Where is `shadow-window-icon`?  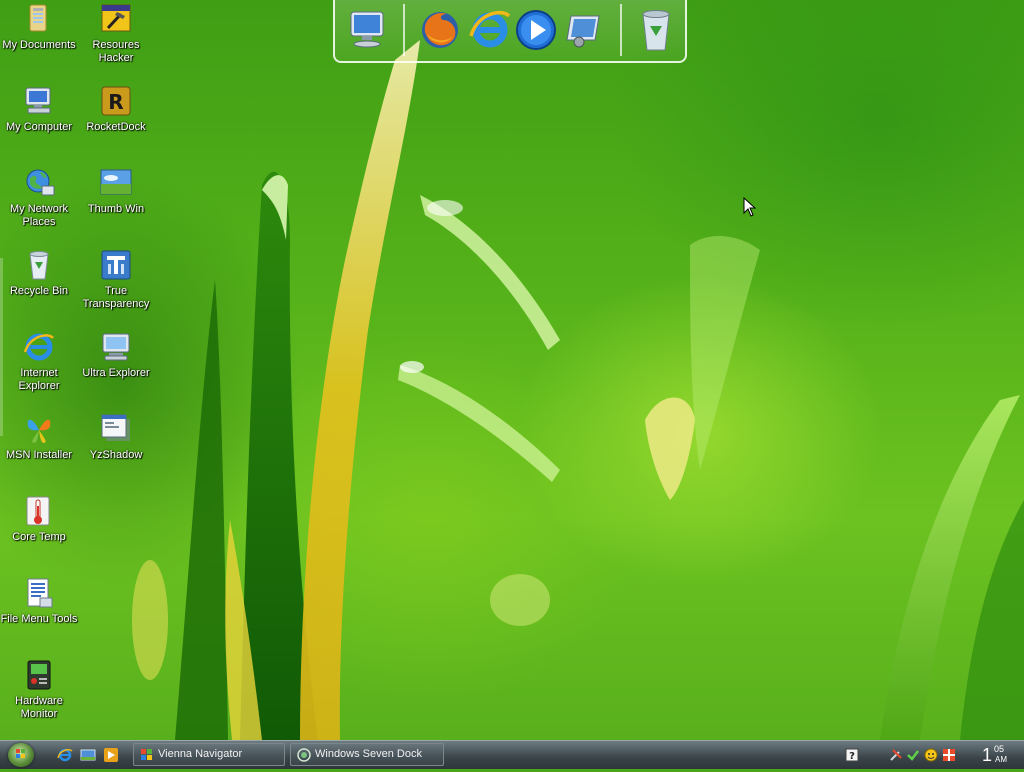
shadow-window-icon is located at coordinates (116, 429).